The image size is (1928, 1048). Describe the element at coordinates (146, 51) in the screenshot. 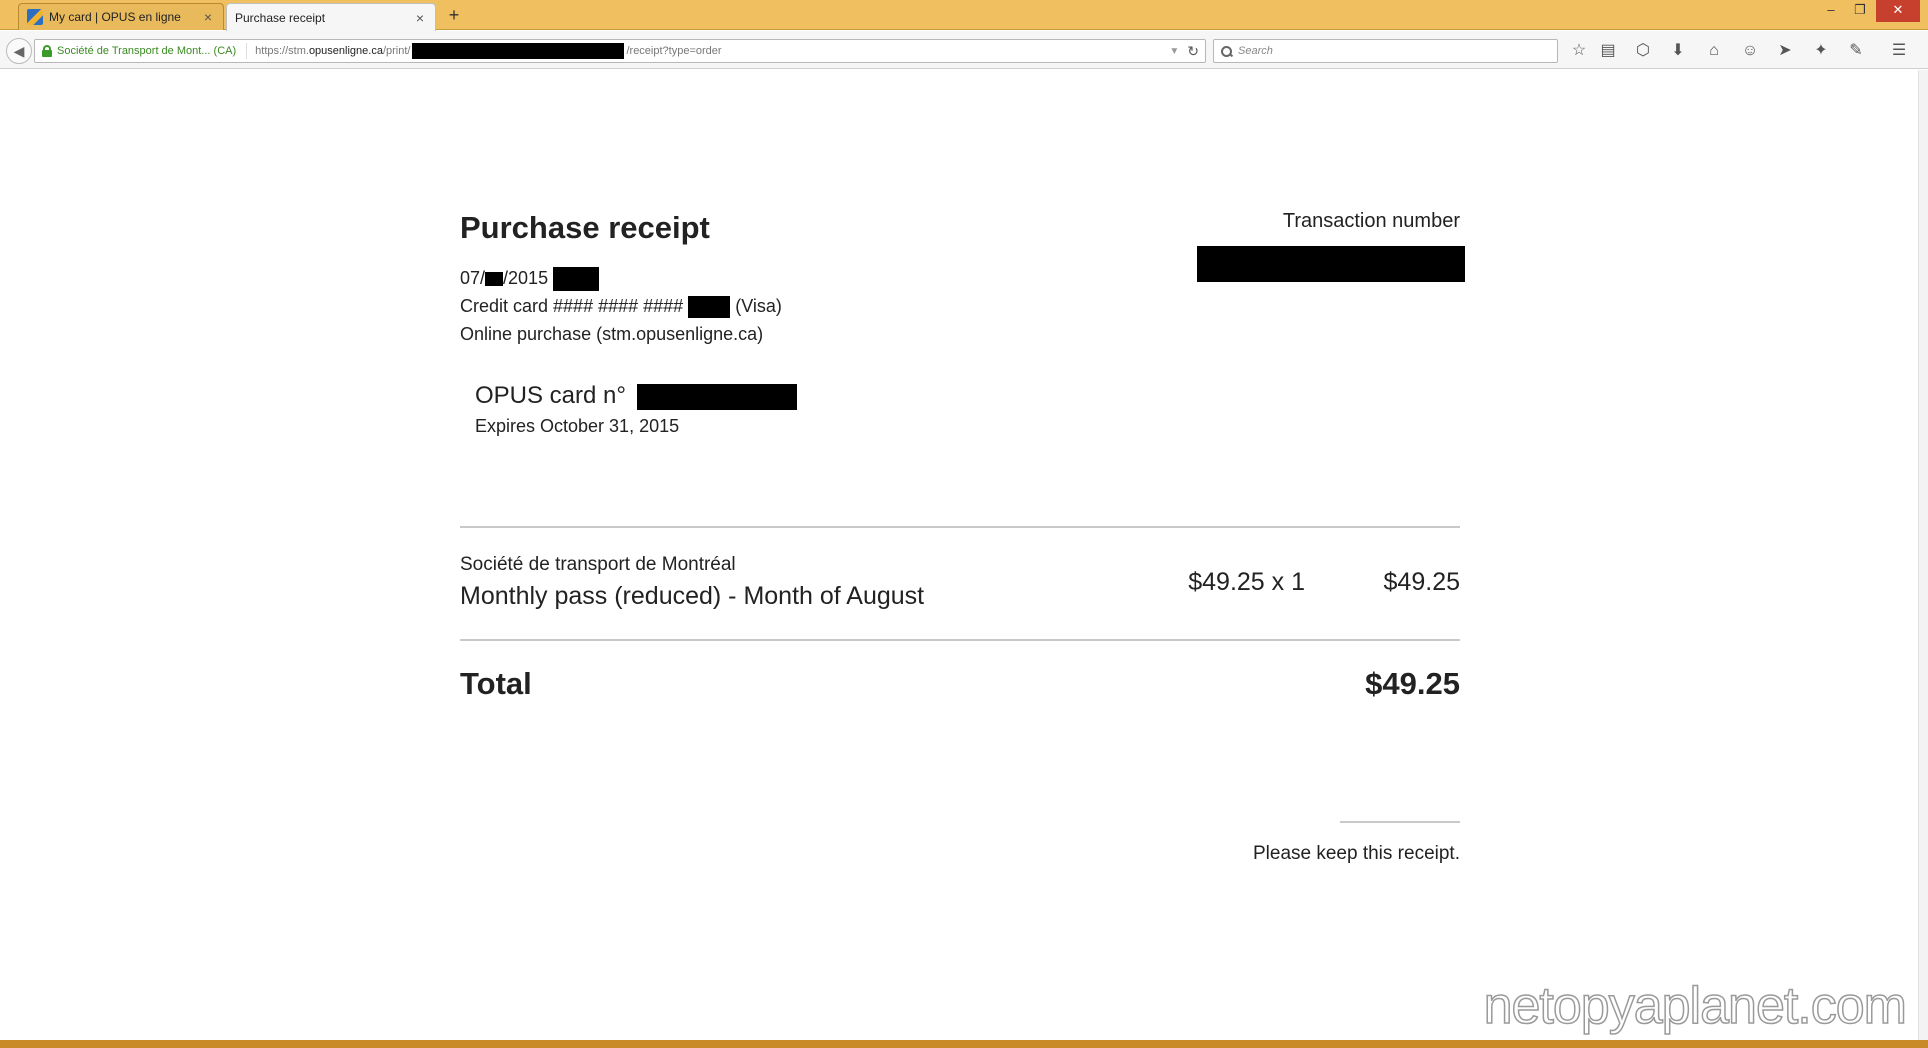

I see `site-identity: Société de Transport de Mont... (CA)` at that location.